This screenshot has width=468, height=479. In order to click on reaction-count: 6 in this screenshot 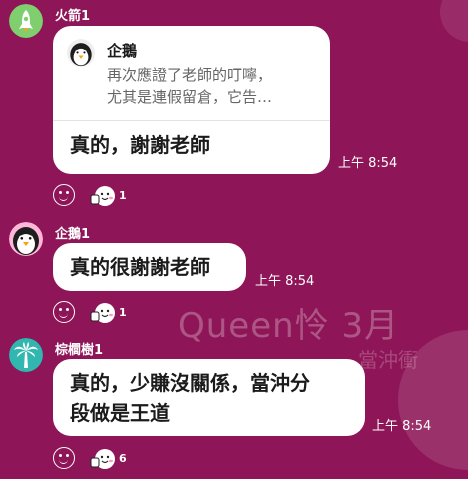, I will do `click(123, 458)`.